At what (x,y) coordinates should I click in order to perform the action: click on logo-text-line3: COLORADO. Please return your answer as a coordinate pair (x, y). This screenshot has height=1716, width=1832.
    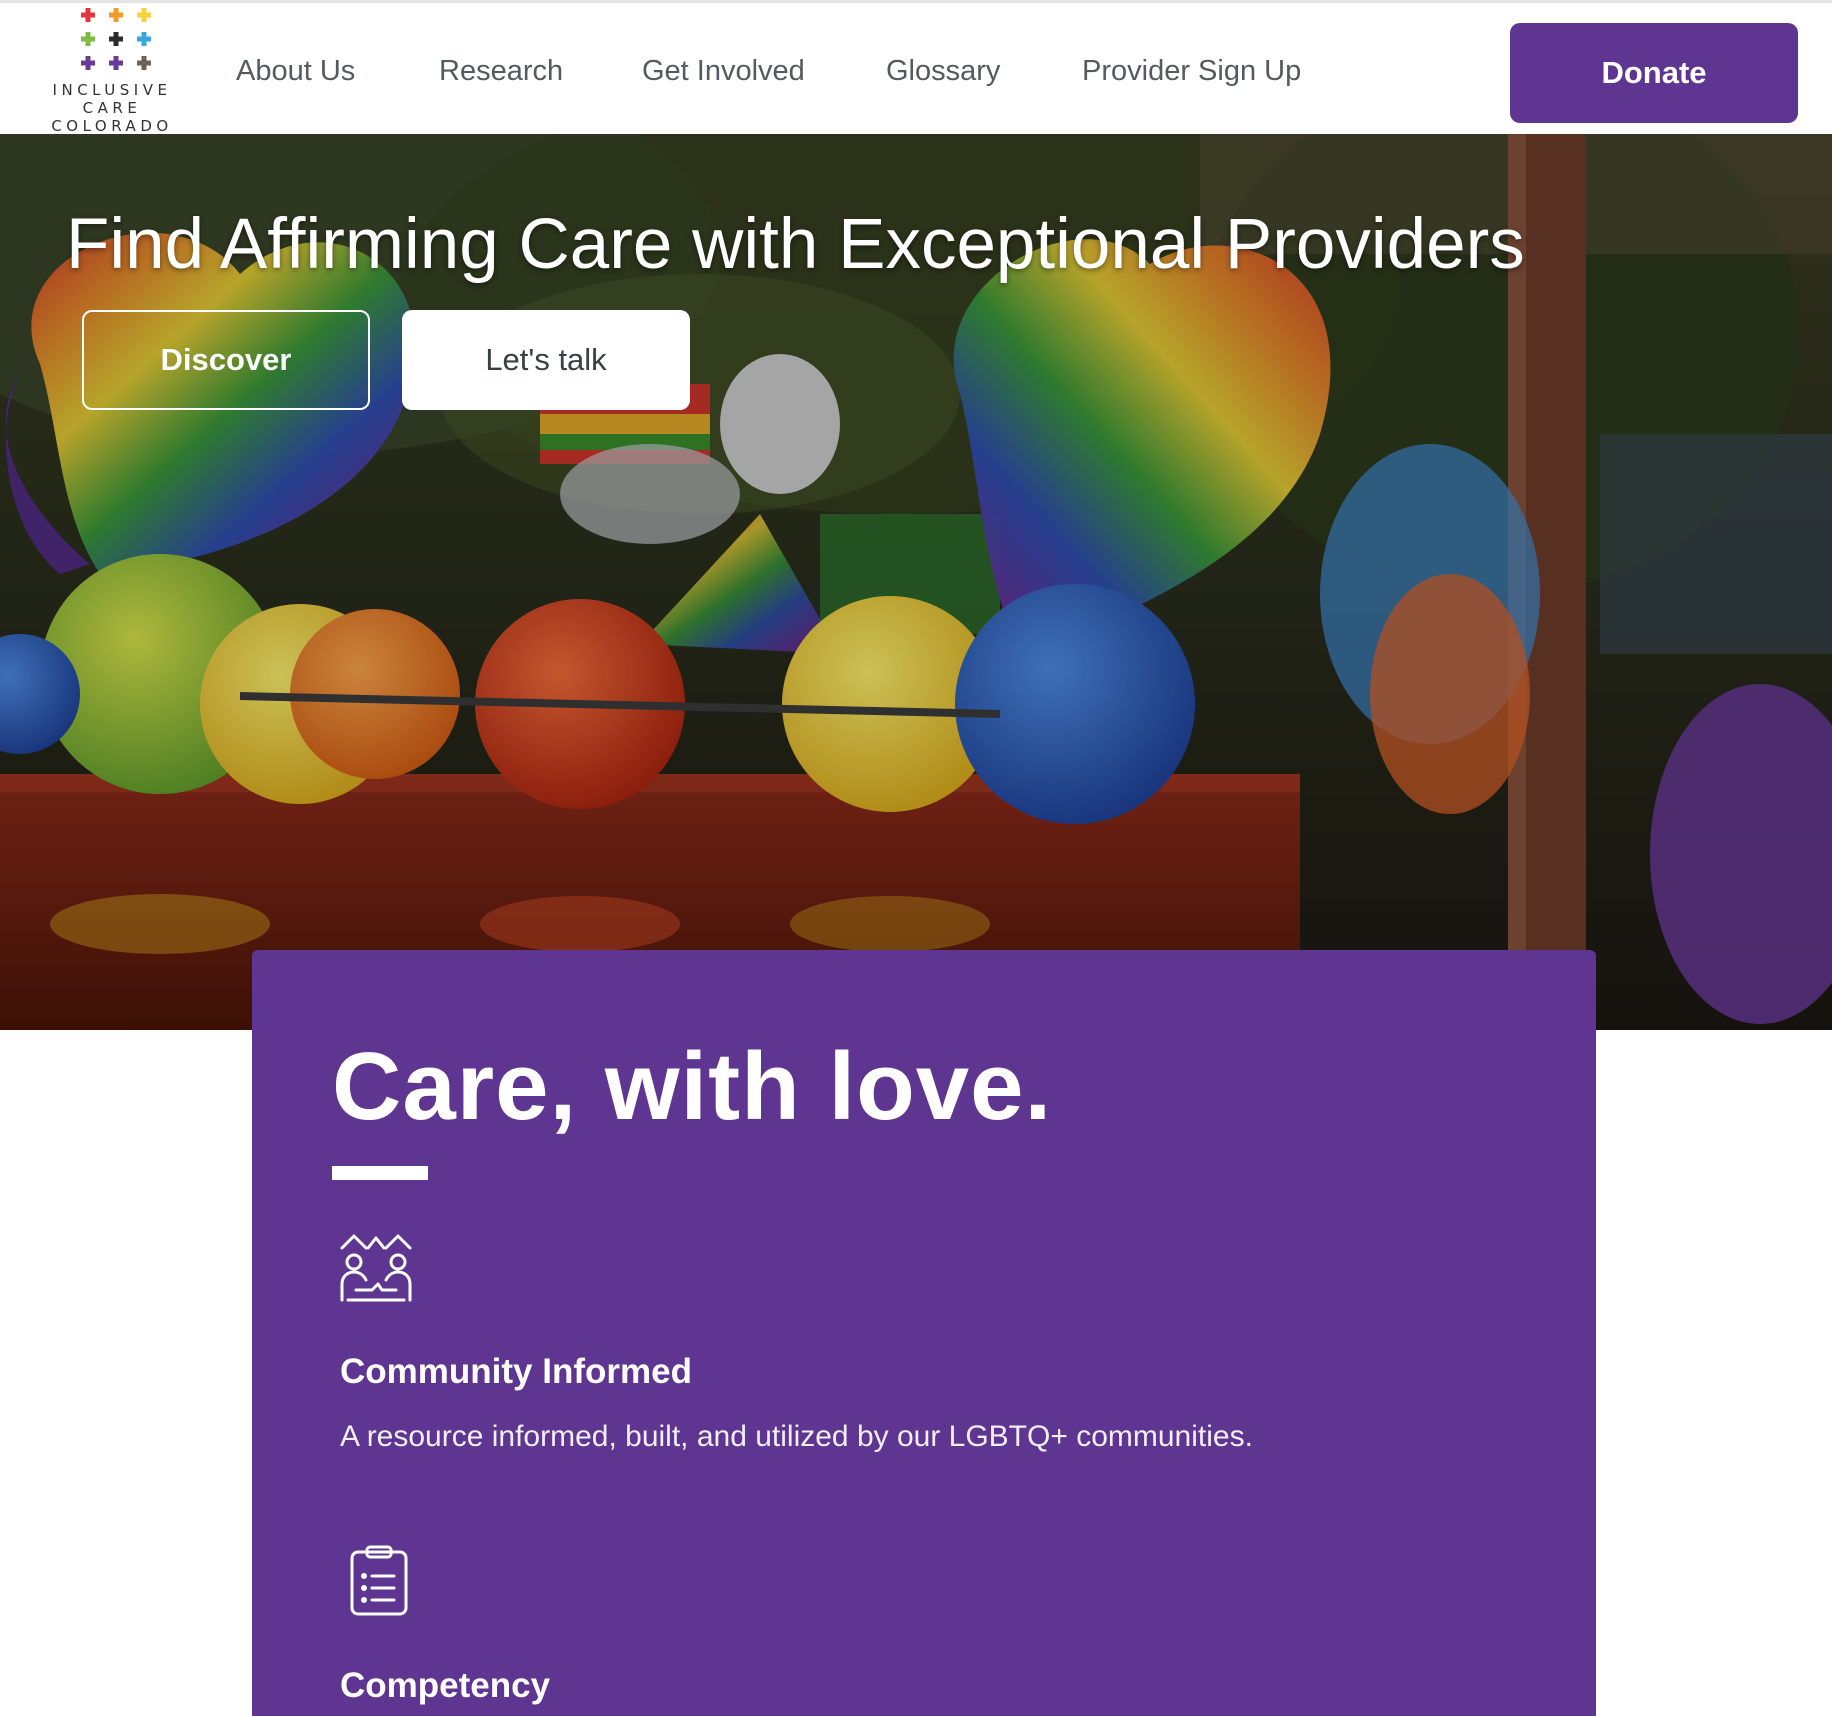
    Looking at the image, I should click on (112, 126).